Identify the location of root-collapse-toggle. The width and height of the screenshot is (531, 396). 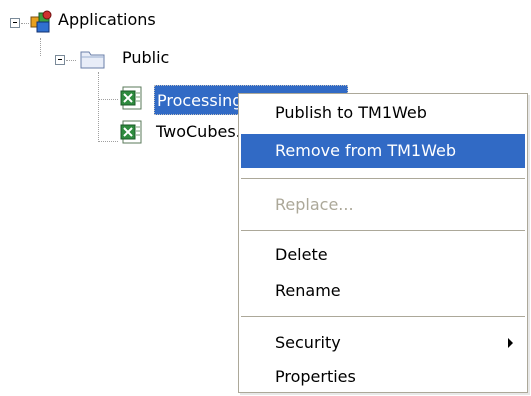
(15, 23).